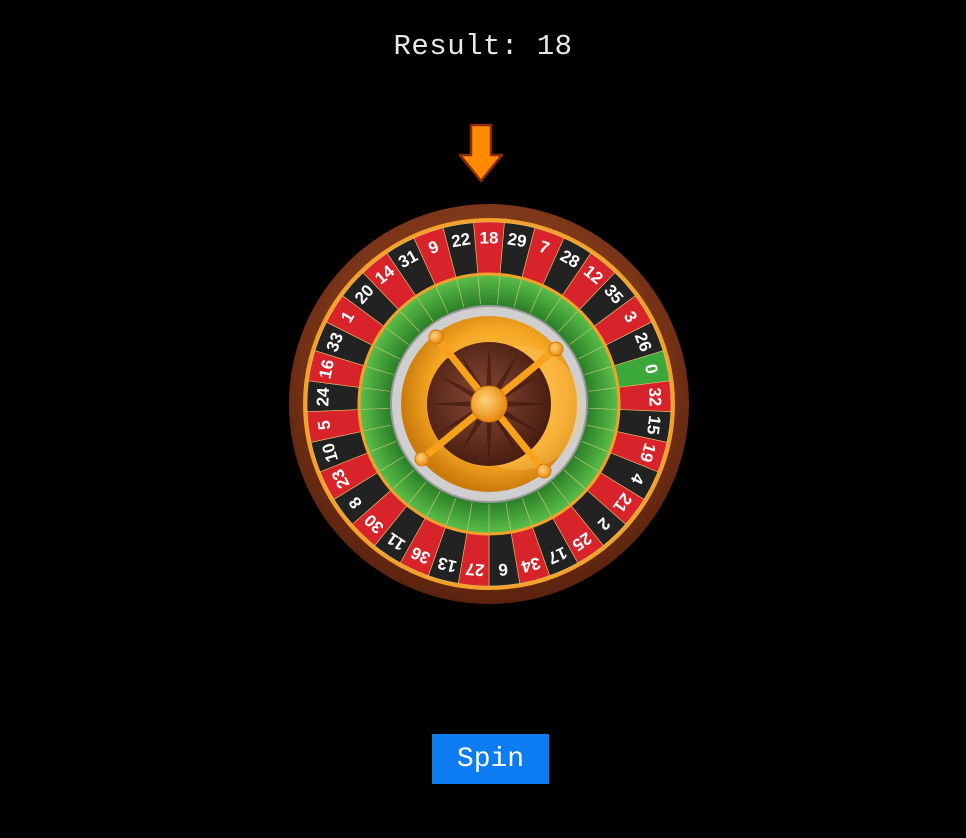 This screenshot has width=966, height=838. Describe the element at coordinates (475, 569) in the screenshot. I see `pocket-number: 27` at that location.